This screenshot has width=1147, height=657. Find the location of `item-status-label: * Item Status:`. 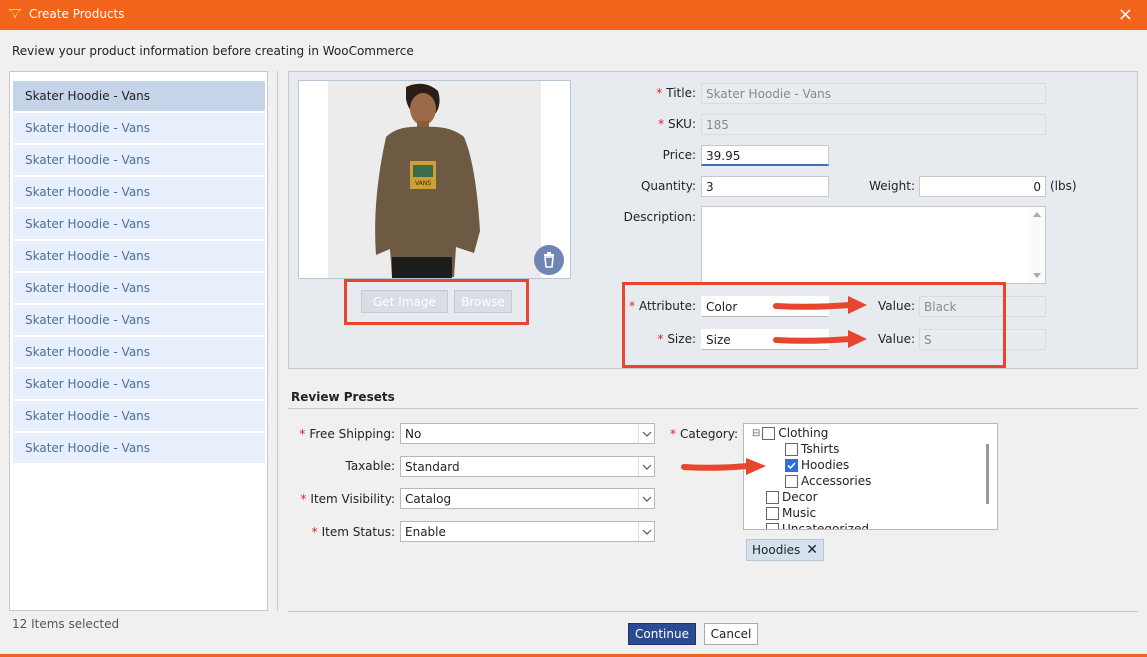

item-status-label: * Item Status: is located at coordinates (353, 532).